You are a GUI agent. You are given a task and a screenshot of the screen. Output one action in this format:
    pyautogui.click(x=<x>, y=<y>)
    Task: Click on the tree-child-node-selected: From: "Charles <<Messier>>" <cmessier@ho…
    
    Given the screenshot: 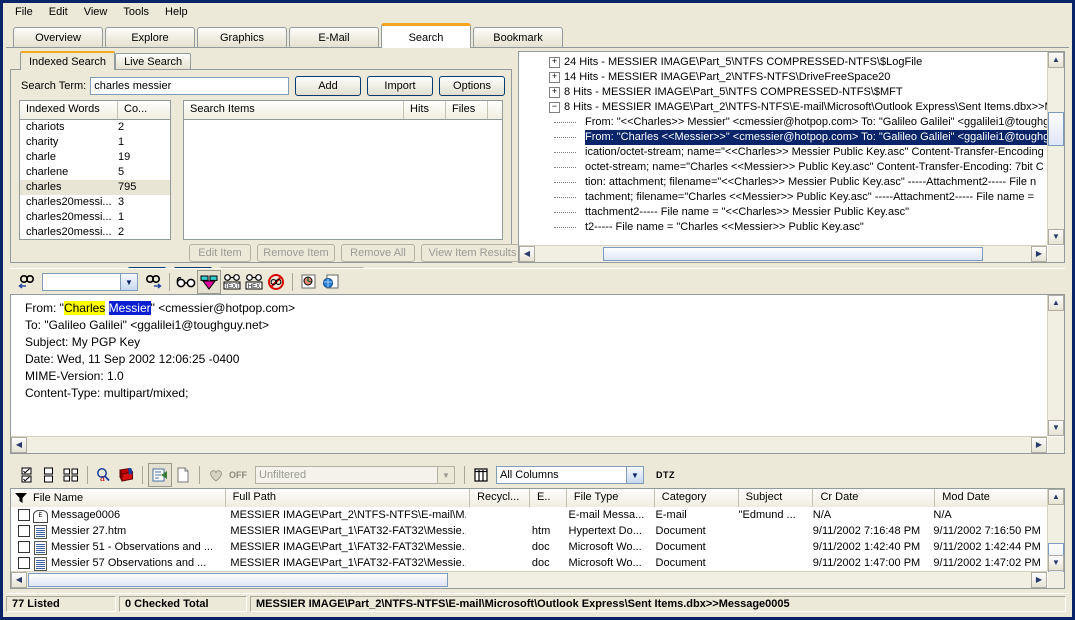 What is the action you would take?
    pyautogui.click(x=783, y=137)
    